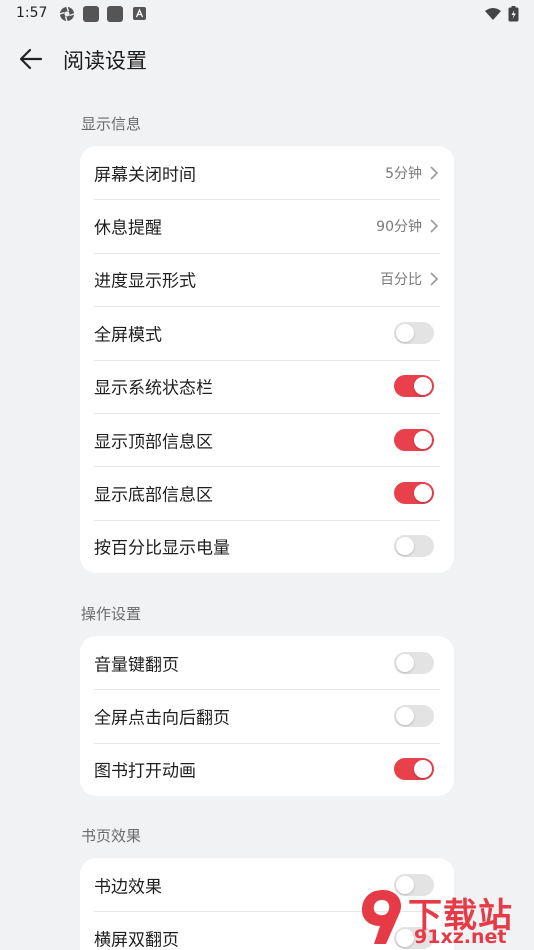 Image resolution: width=534 pixels, height=950 pixels. Describe the element at coordinates (32, 13) in the screenshot. I see `status-time: 1:57` at that location.